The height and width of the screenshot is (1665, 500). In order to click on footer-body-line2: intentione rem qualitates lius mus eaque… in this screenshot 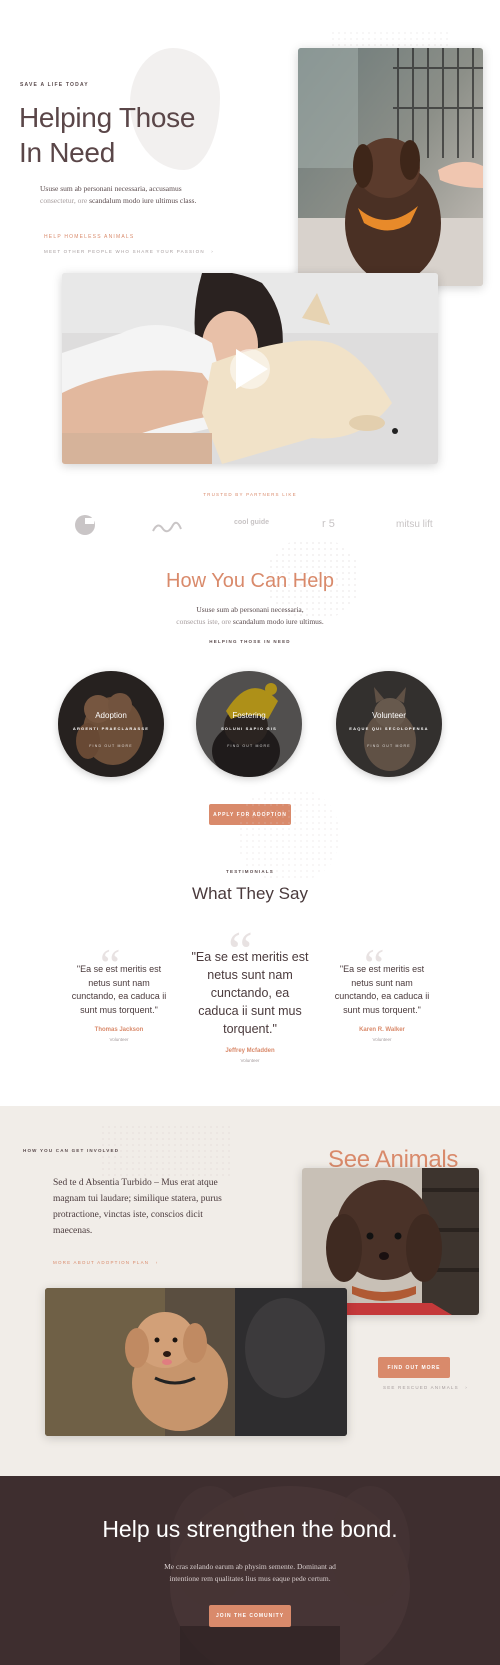, I will do `click(250, 1578)`.